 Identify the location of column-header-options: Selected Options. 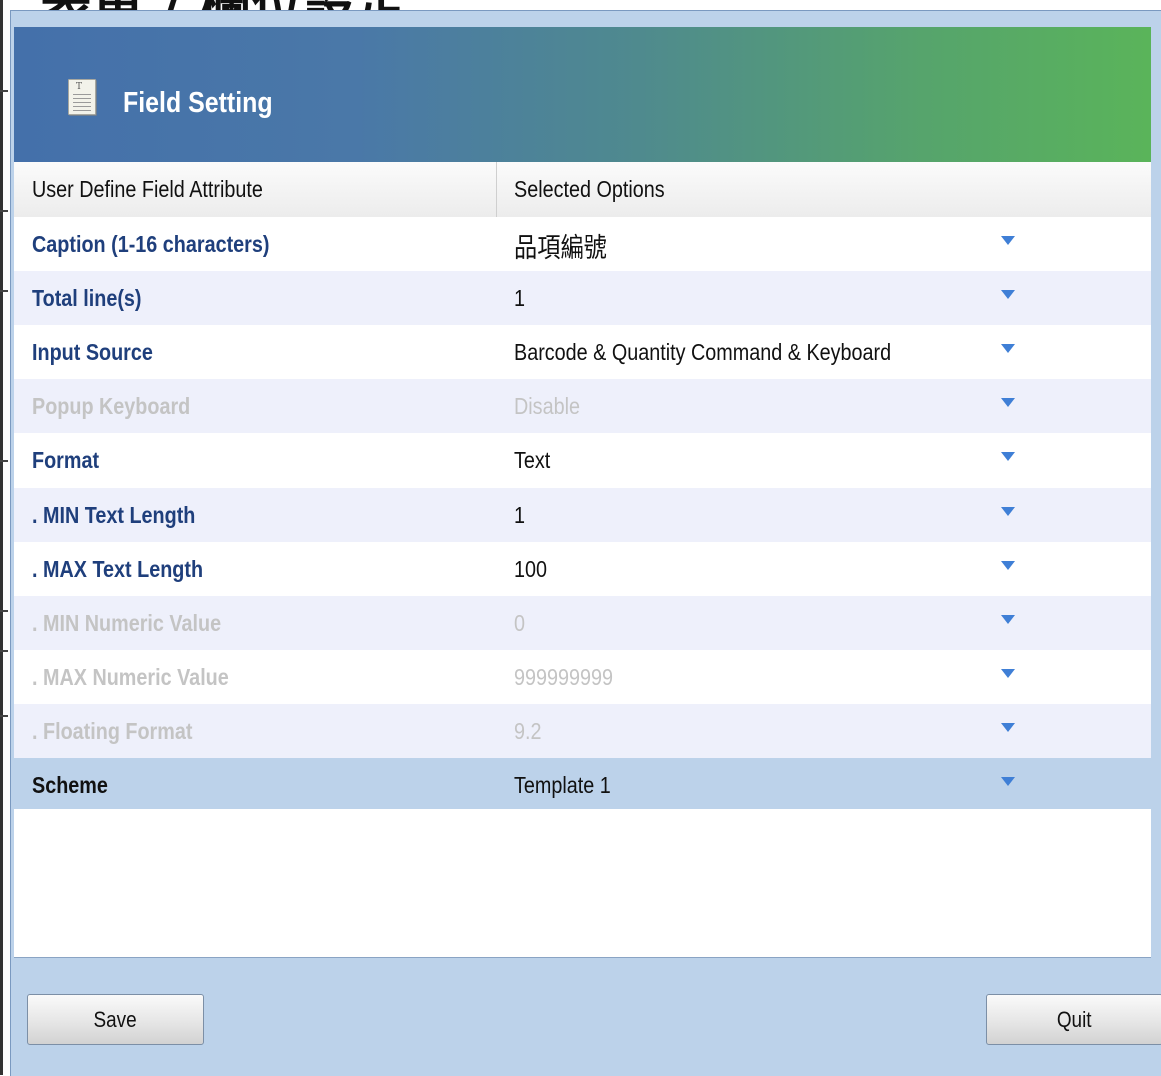
(589, 189).